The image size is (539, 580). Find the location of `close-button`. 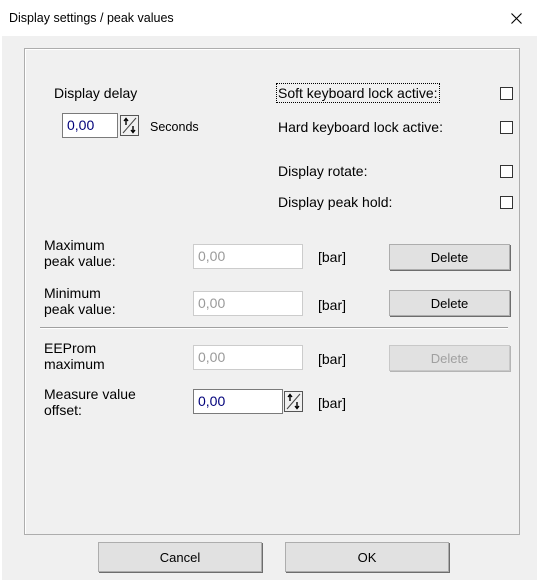

close-button is located at coordinates (516, 18).